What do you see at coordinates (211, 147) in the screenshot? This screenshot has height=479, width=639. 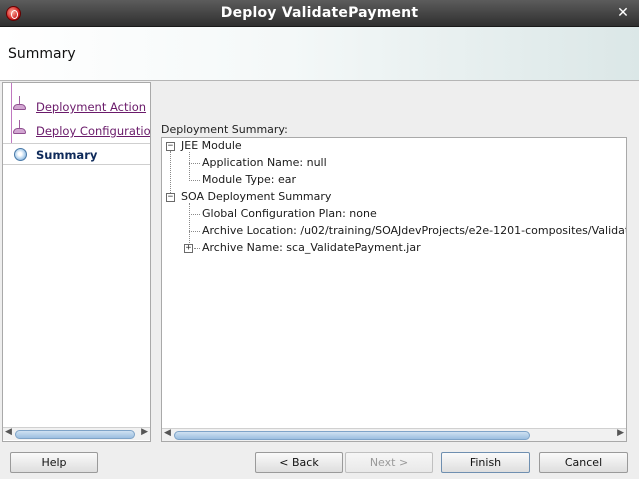 I see `tree-node-jee-module: JEE Module` at bounding box center [211, 147].